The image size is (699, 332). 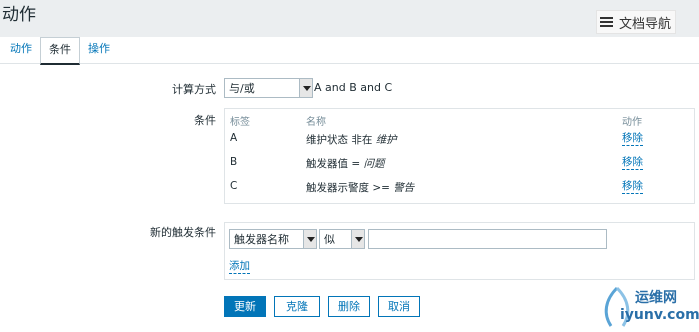 I want to click on operator-value: 似, so click(x=329, y=239).